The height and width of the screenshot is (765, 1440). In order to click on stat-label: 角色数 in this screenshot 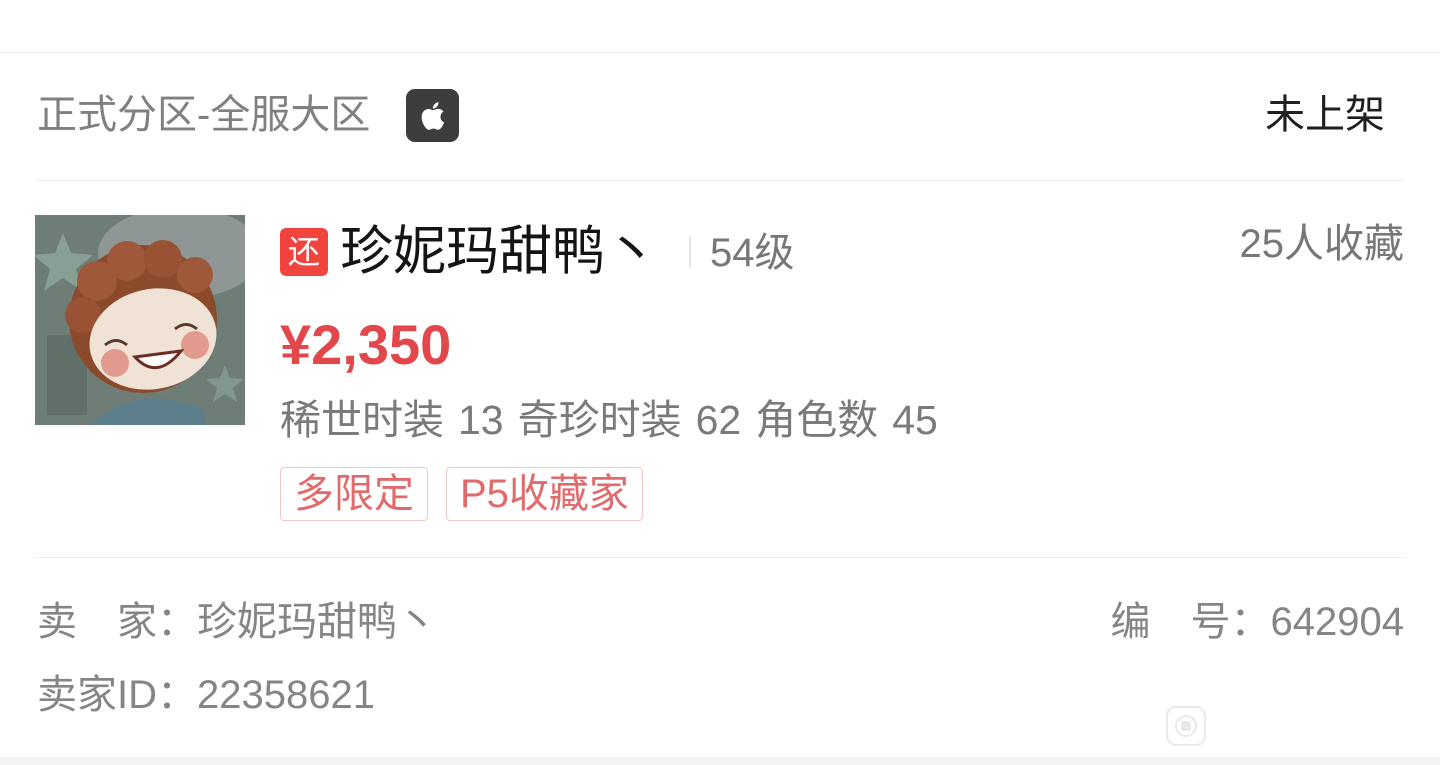, I will do `click(817, 420)`.